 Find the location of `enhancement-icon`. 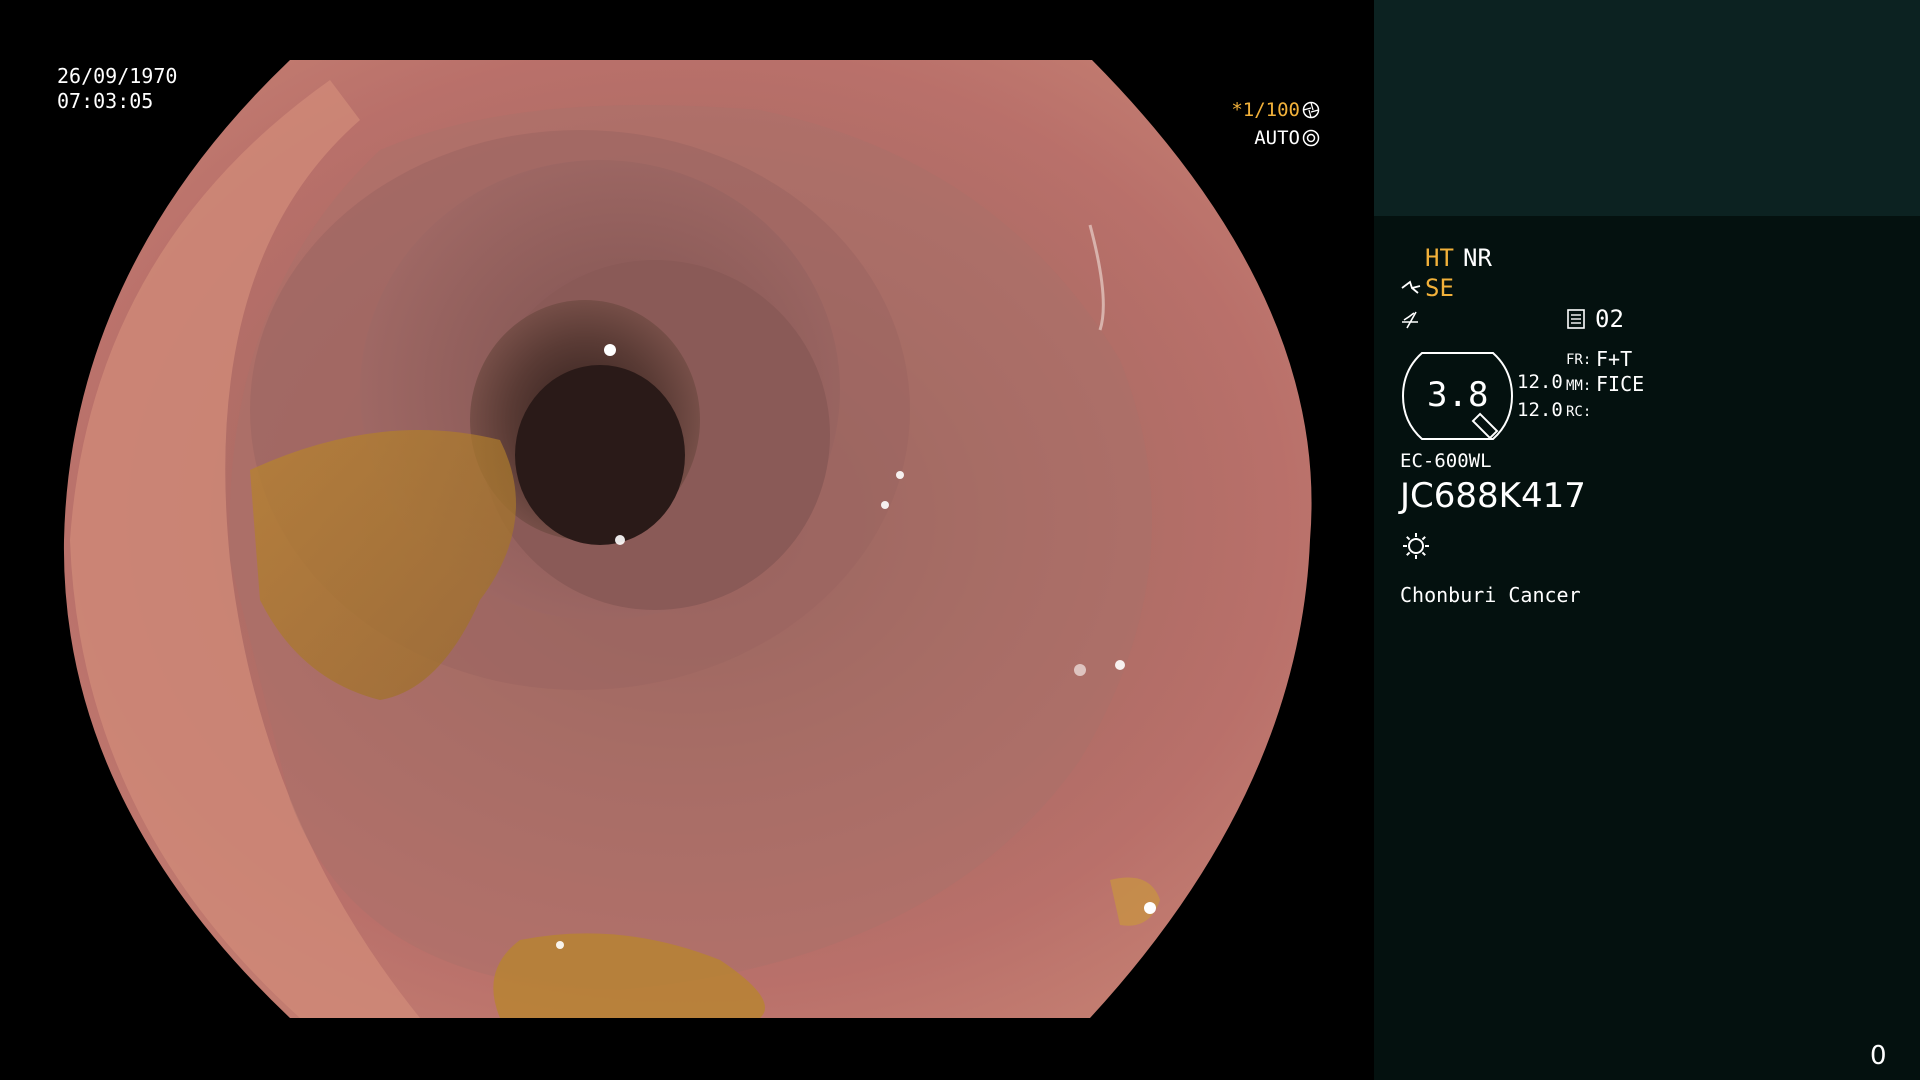

enhancement-icon is located at coordinates (1410, 320).